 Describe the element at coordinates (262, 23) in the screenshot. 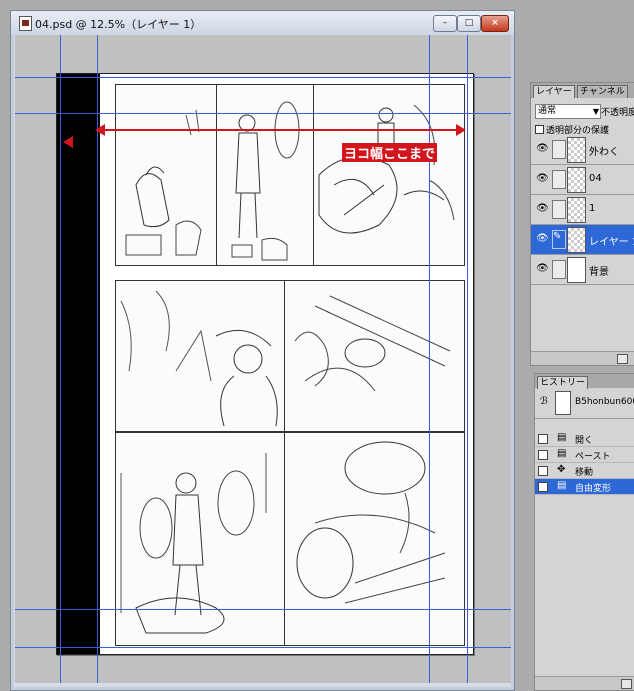

I see `document-titlebar: 04.psd @ 12.5%（レイヤー 1） – □ ×` at that location.